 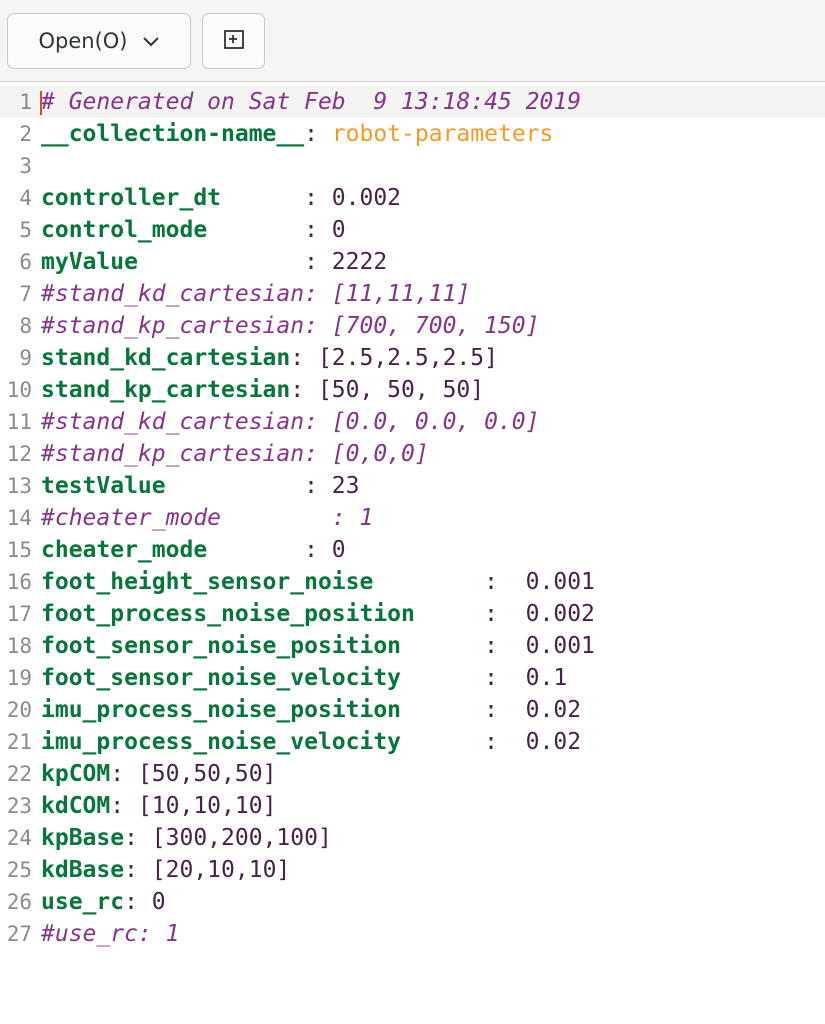 I want to click on code-line: 3, so click(x=412, y=166).